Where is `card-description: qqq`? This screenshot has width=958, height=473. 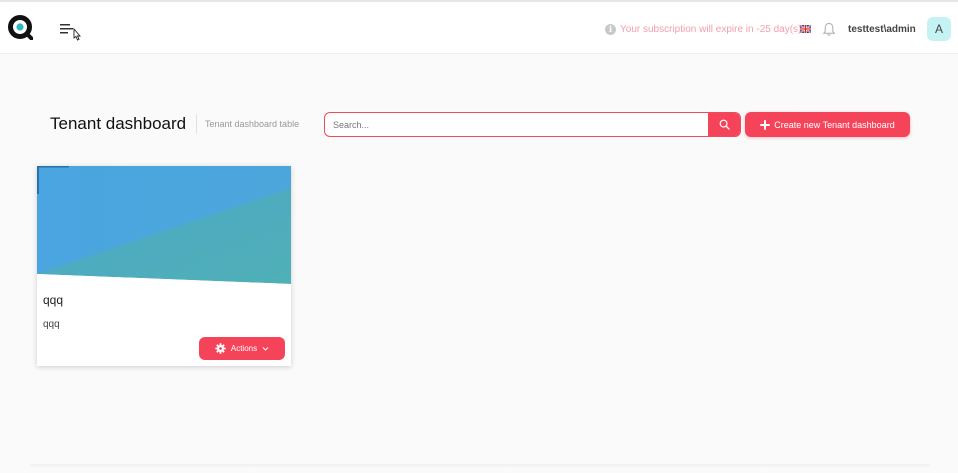
card-description: qqq is located at coordinates (51, 324).